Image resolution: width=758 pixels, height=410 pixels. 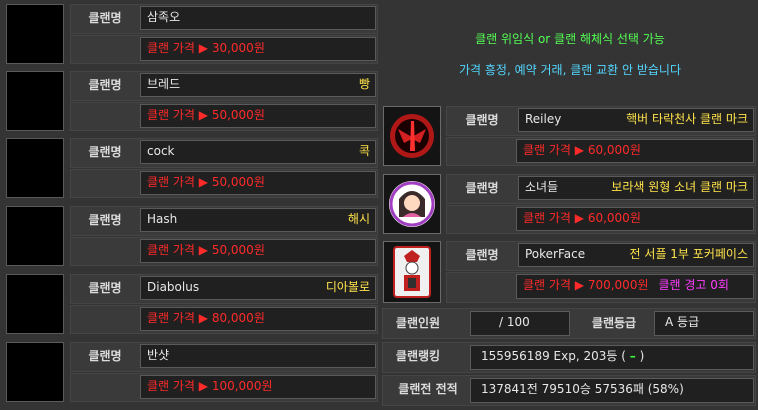 What do you see at coordinates (543, 119) in the screenshot?
I see `clan-name-value: Reiley` at bounding box center [543, 119].